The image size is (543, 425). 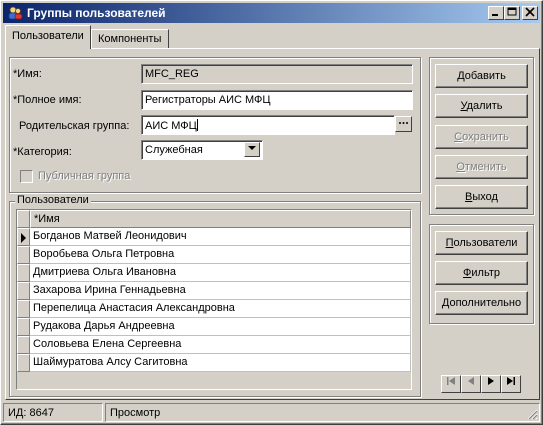 What do you see at coordinates (485, 76) in the screenshot?
I see `add-label: обавить` at bounding box center [485, 76].